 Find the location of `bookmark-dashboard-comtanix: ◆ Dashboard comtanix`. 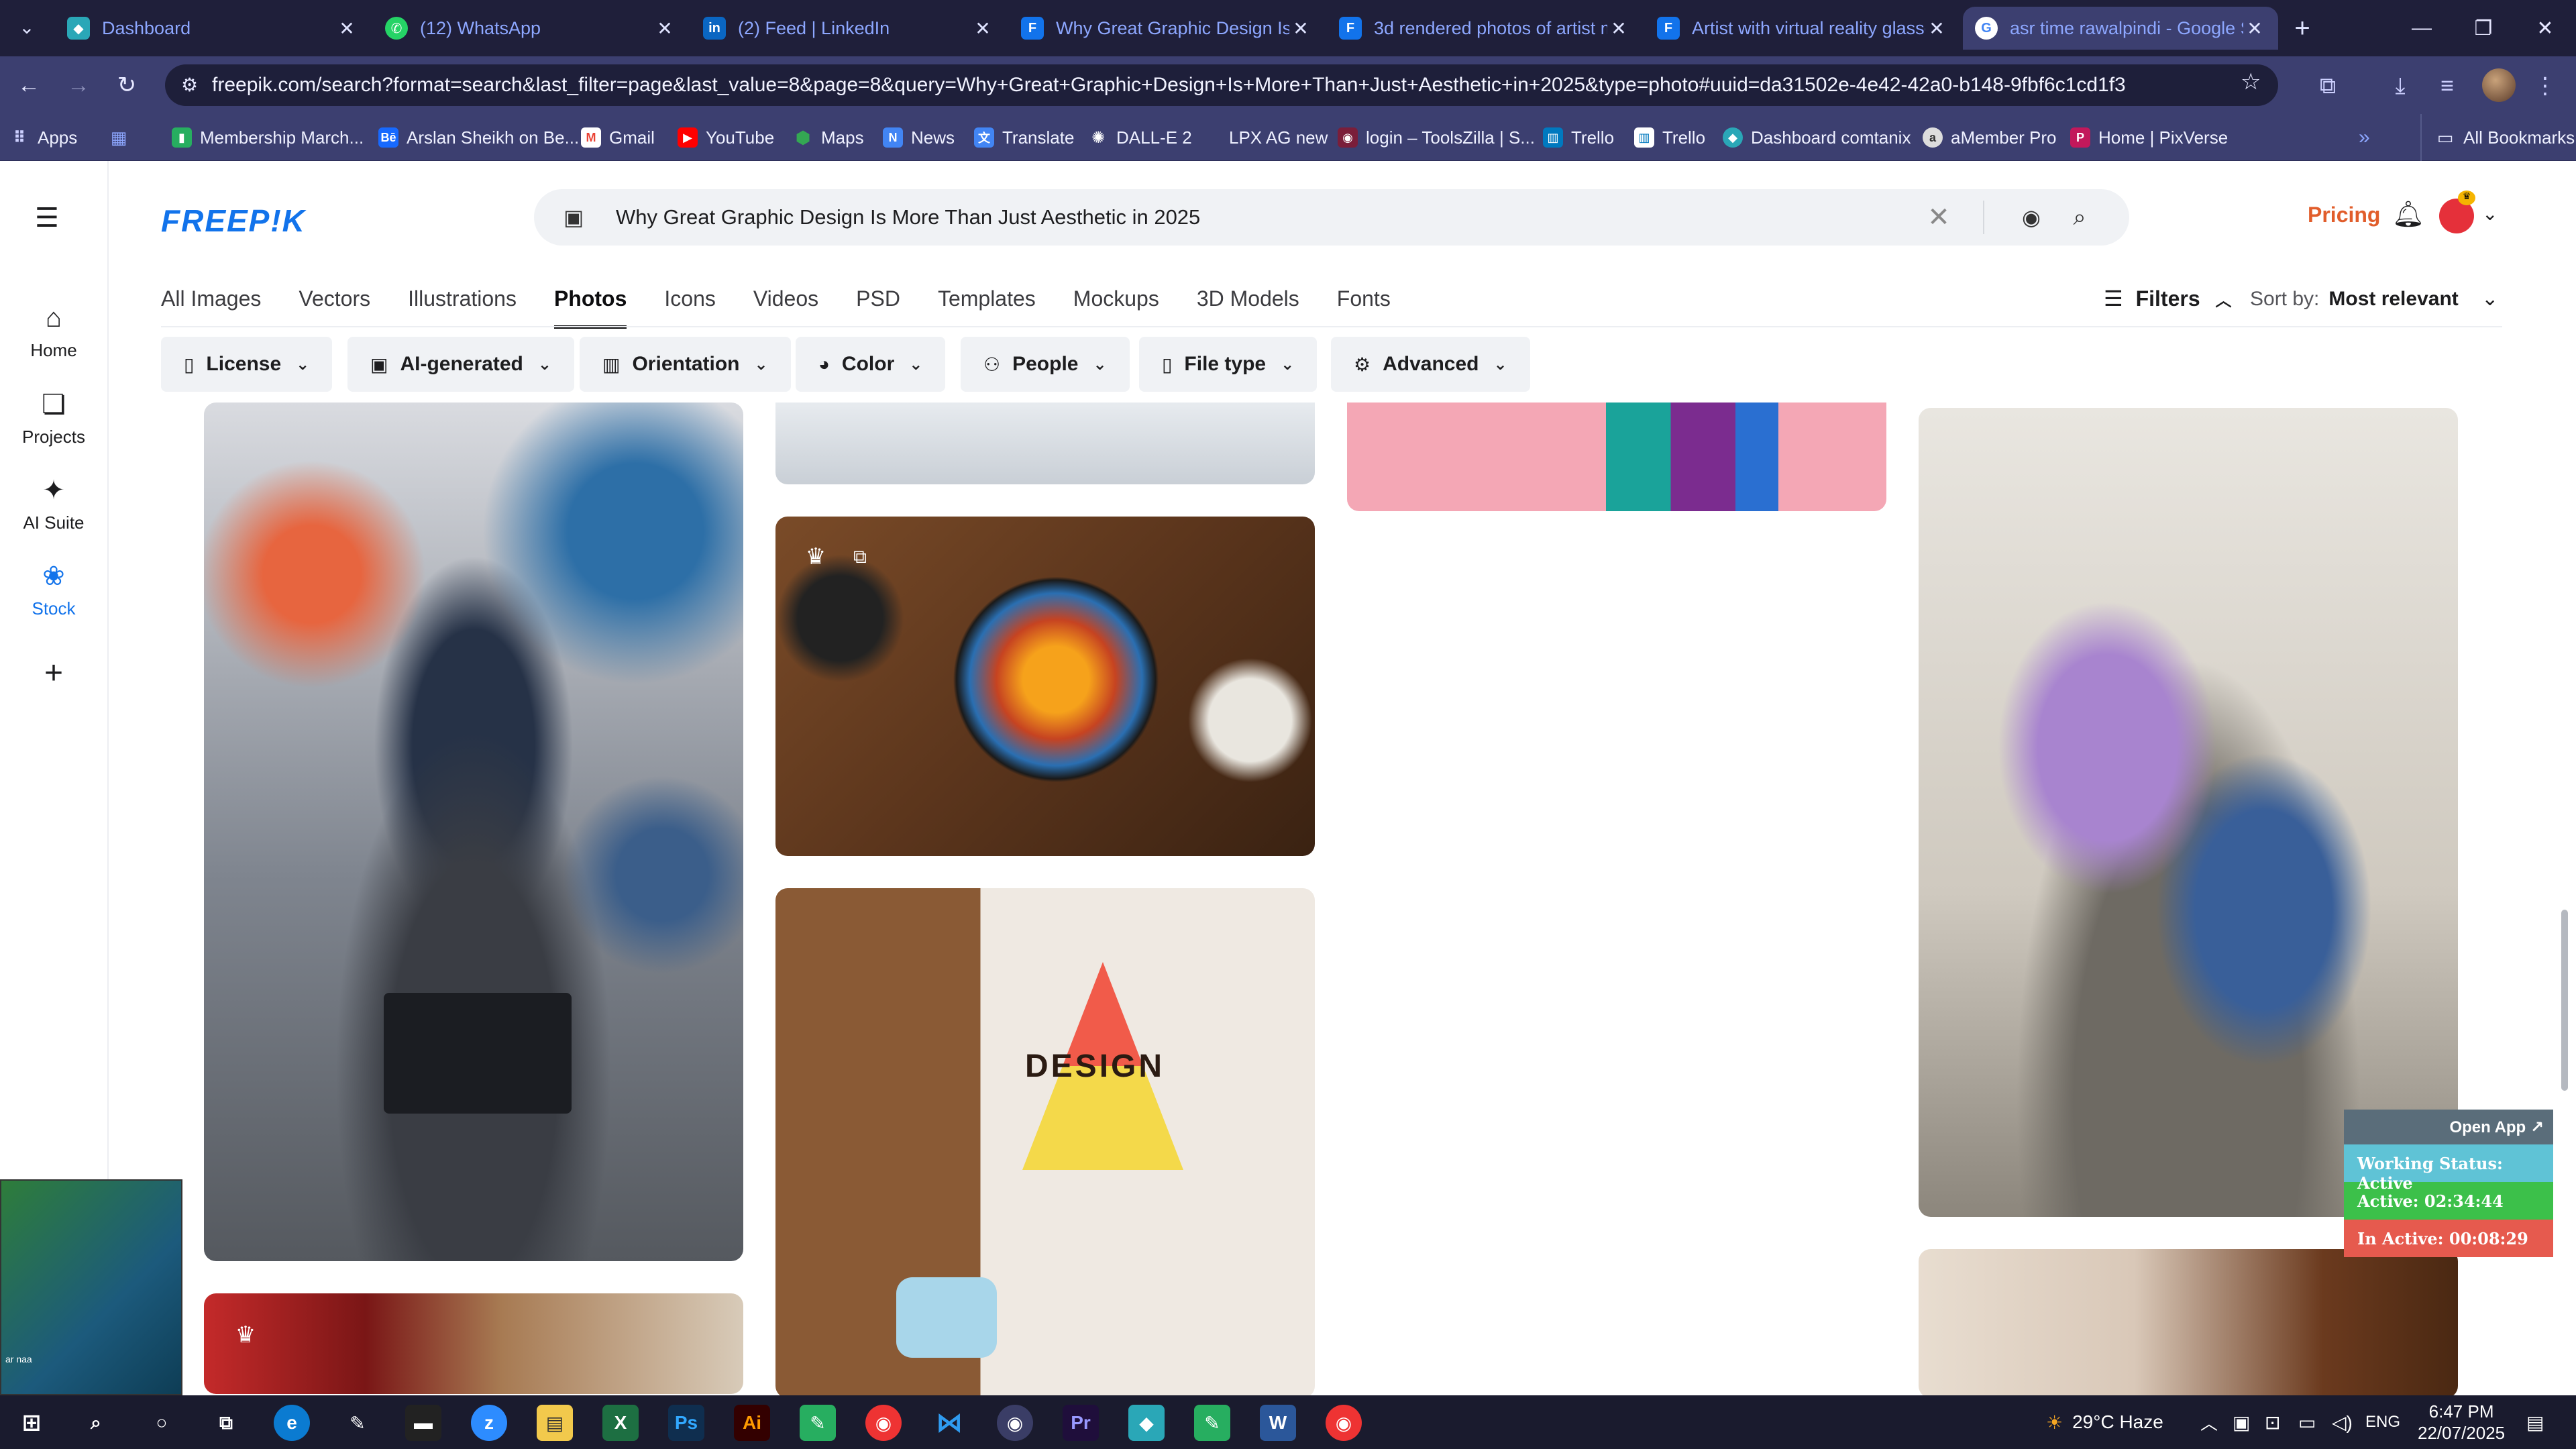

bookmark-dashboard-comtanix: ◆ Dashboard comtanix is located at coordinates (1817, 137).